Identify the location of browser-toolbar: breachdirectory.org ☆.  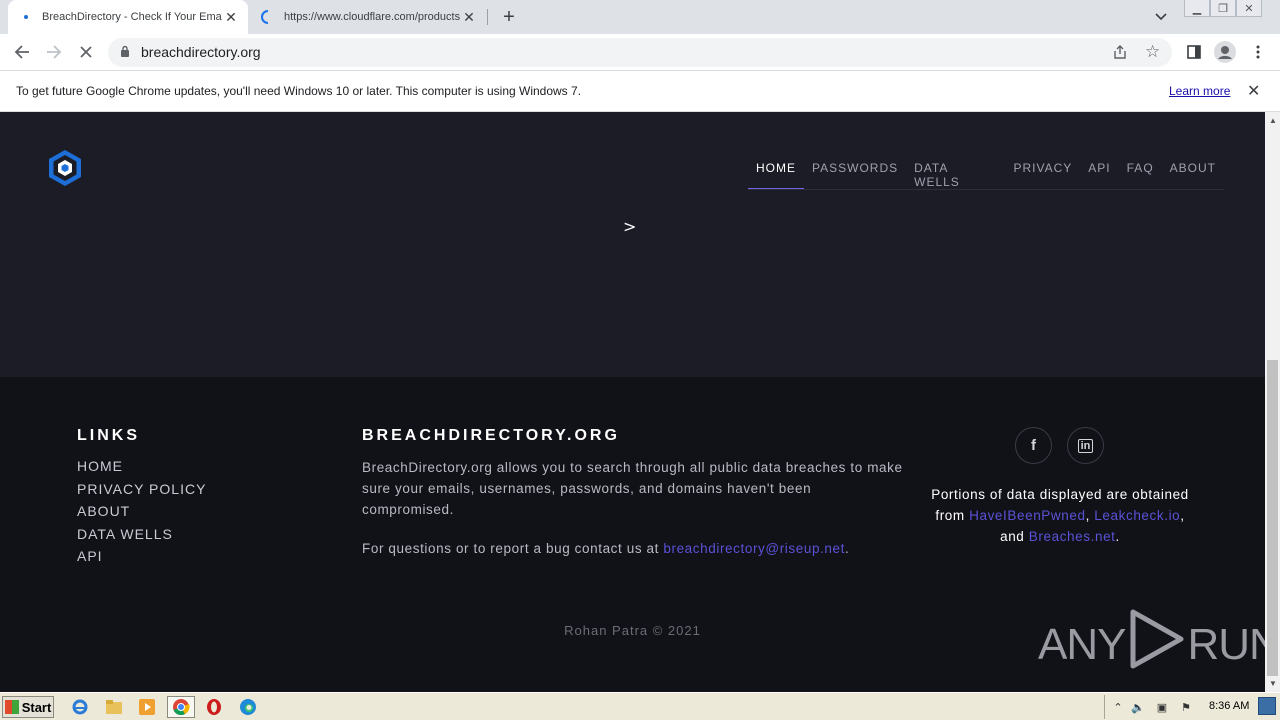
(640, 52).